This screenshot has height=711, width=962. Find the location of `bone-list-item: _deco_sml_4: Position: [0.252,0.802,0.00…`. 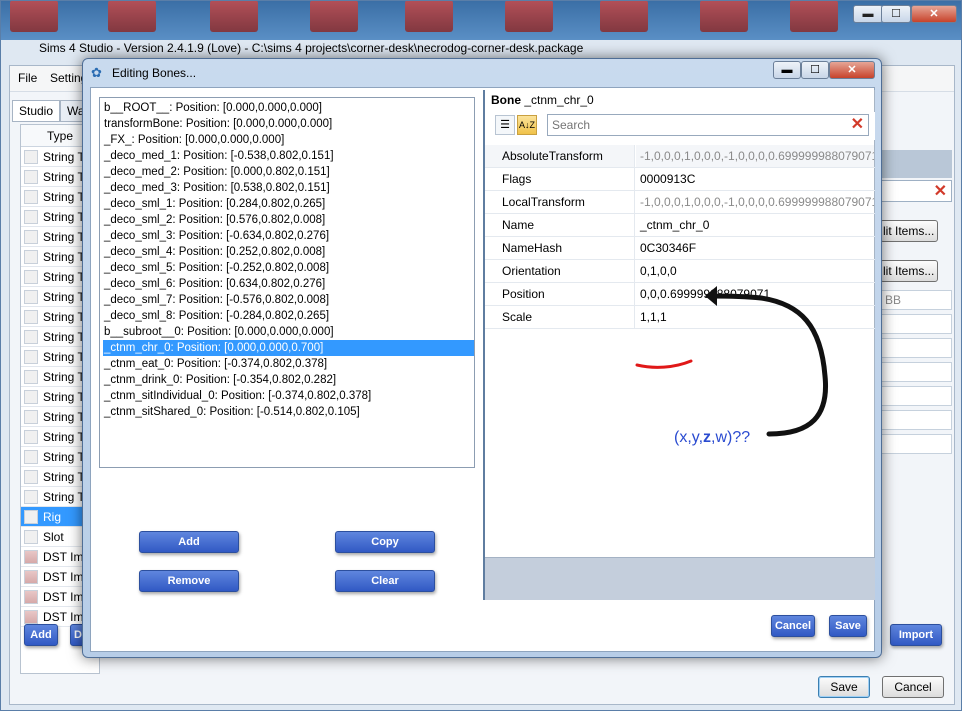

bone-list-item: _deco_sml_4: Position: [0.252,0.802,0.00… is located at coordinates (288, 252).